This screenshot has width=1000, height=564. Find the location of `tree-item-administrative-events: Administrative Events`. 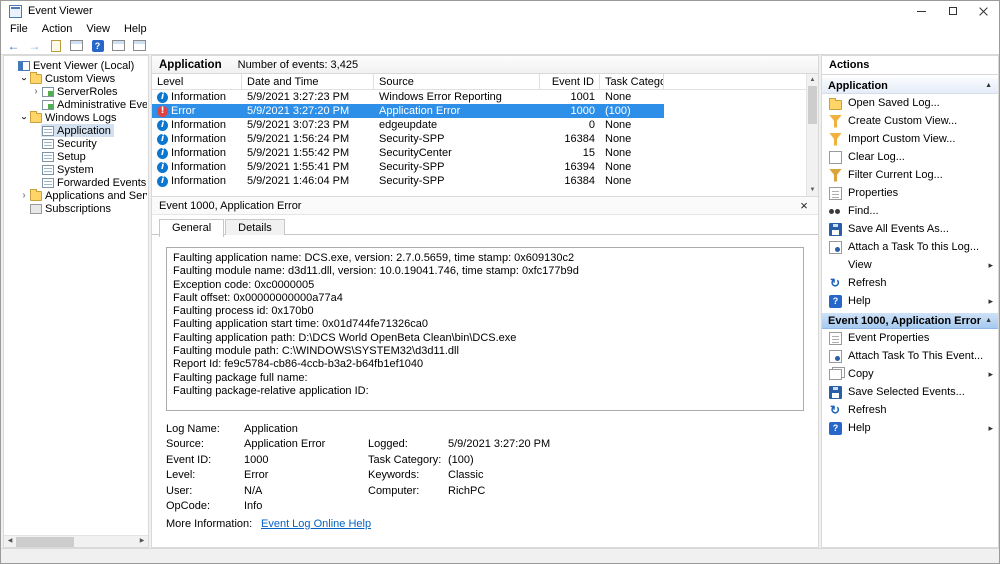

tree-item-administrative-events: Administrative Events is located at coordinates (76, 104).